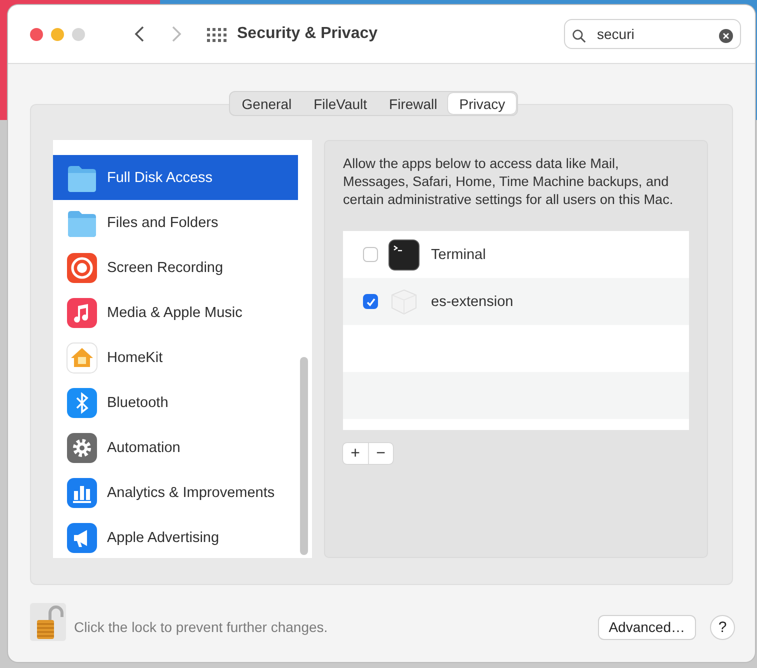 Image resolution: width=757 pixels, height=668 pixels. I want to click on app-name: Terminal, so click(458, 254).